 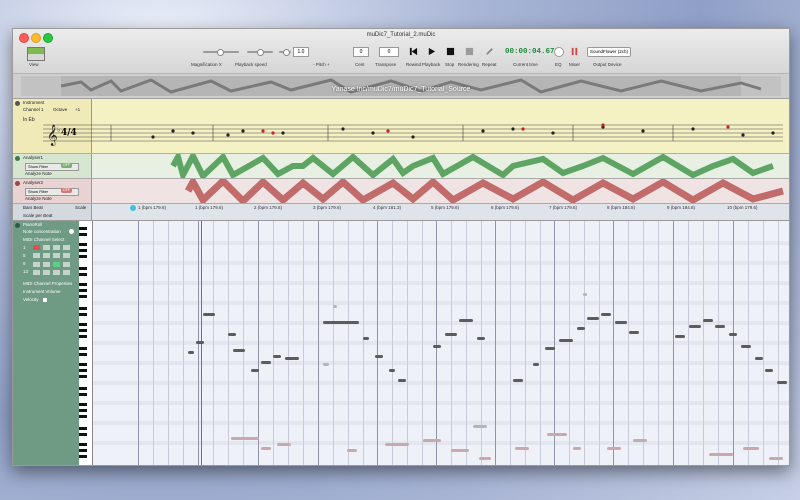 I want to click on rewind-icon, so click(x=413, y=51).